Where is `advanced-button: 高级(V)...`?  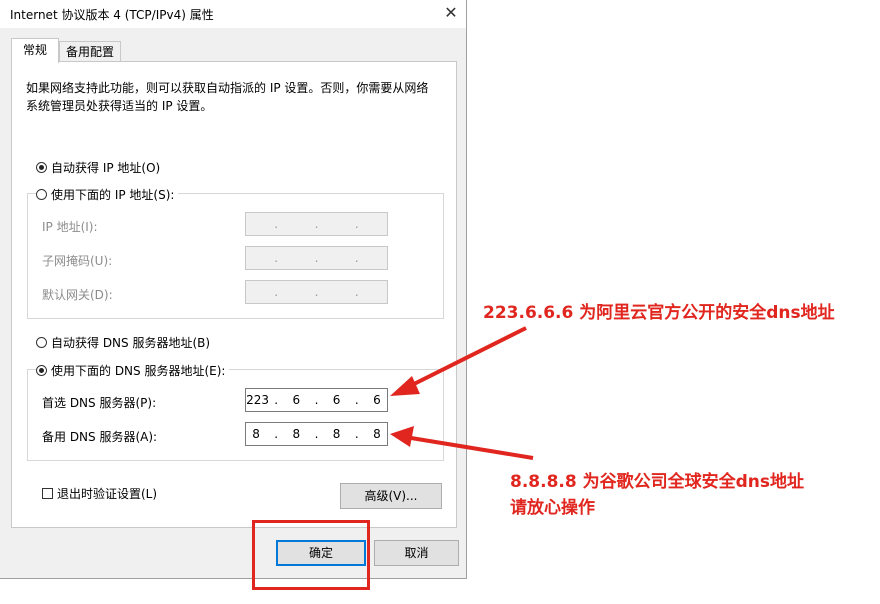 advanced-button: 高级(V)... is located at coordinates (391, 496).